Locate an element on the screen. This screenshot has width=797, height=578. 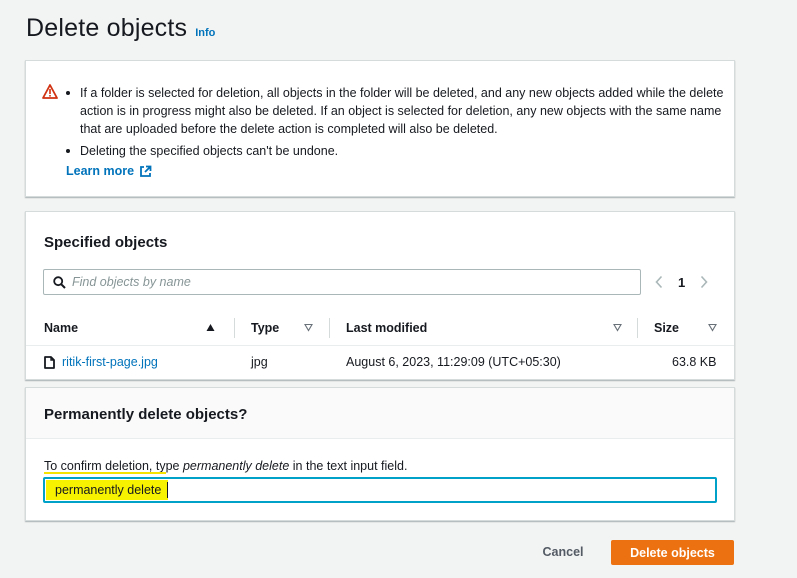
file-type: jpg is located at coordinates (259, 362).